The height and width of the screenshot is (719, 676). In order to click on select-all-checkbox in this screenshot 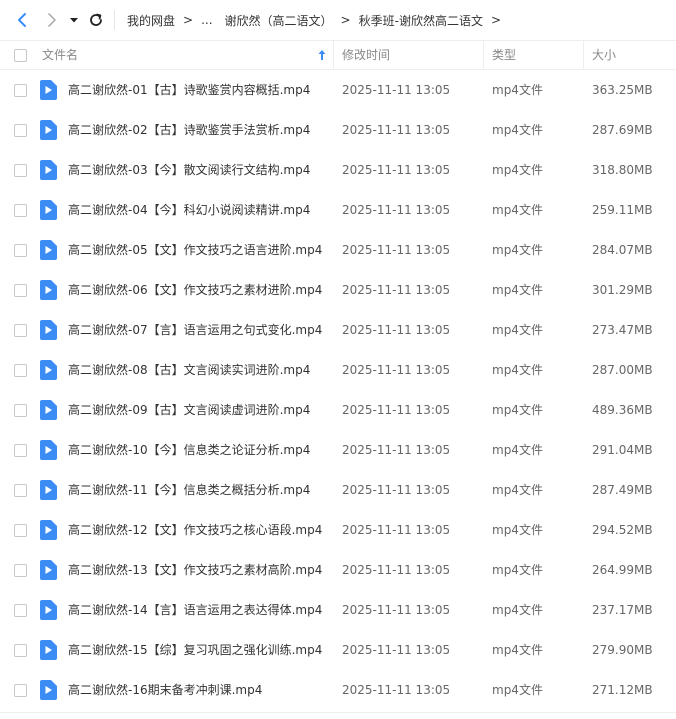, I will do `click(20, 55)`.